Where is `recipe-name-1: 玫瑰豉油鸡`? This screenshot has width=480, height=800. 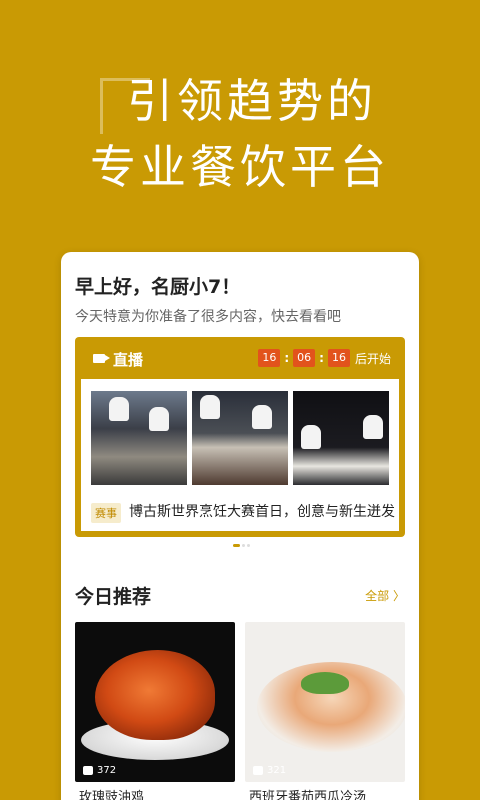 recipe-name-1: 玫瑰豉油鸡 is located at coordinates (111, 793).